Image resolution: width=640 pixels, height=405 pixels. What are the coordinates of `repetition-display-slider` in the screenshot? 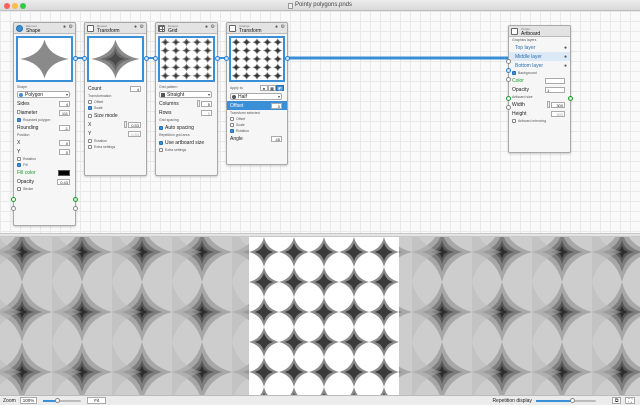 It's located at (565, 400).